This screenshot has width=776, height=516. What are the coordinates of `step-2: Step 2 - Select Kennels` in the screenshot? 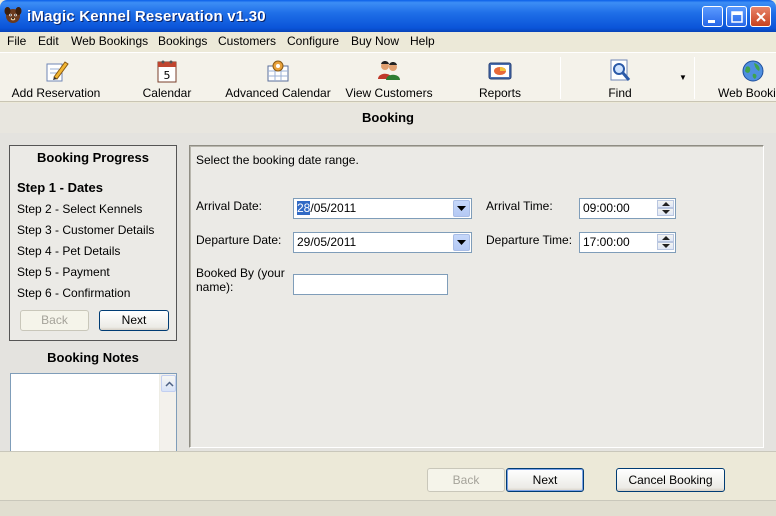 It's located at (80, 209).